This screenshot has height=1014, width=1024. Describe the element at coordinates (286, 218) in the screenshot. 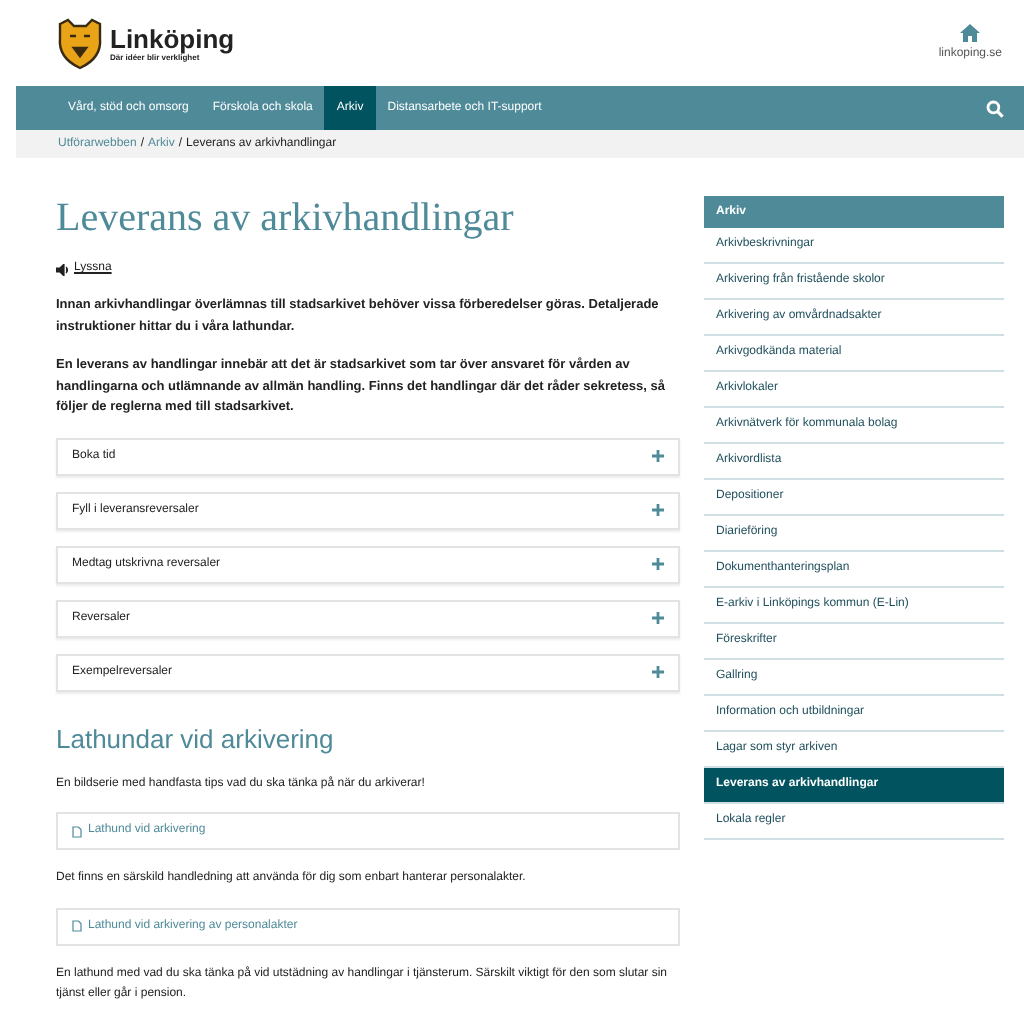

I see `page-title: Leverans av arkivhandlingar` at that location.